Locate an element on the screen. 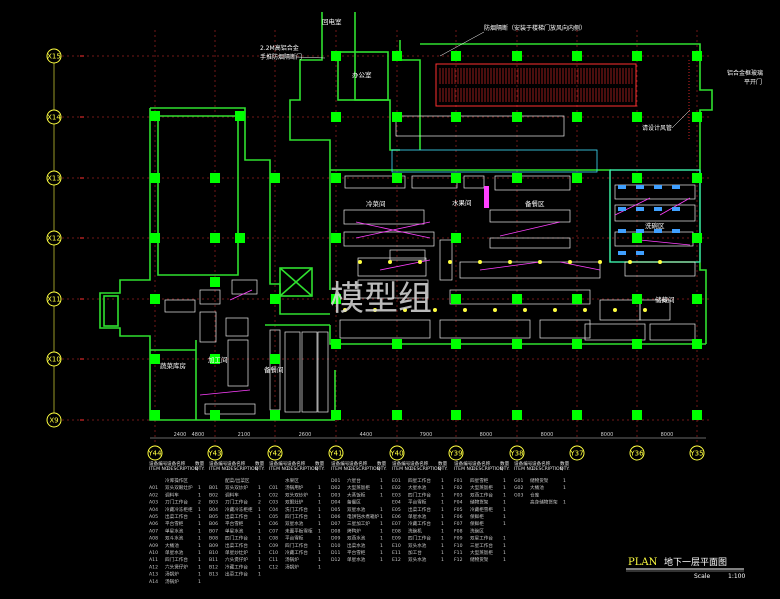  door-marker is located at coordinates (486, 197).